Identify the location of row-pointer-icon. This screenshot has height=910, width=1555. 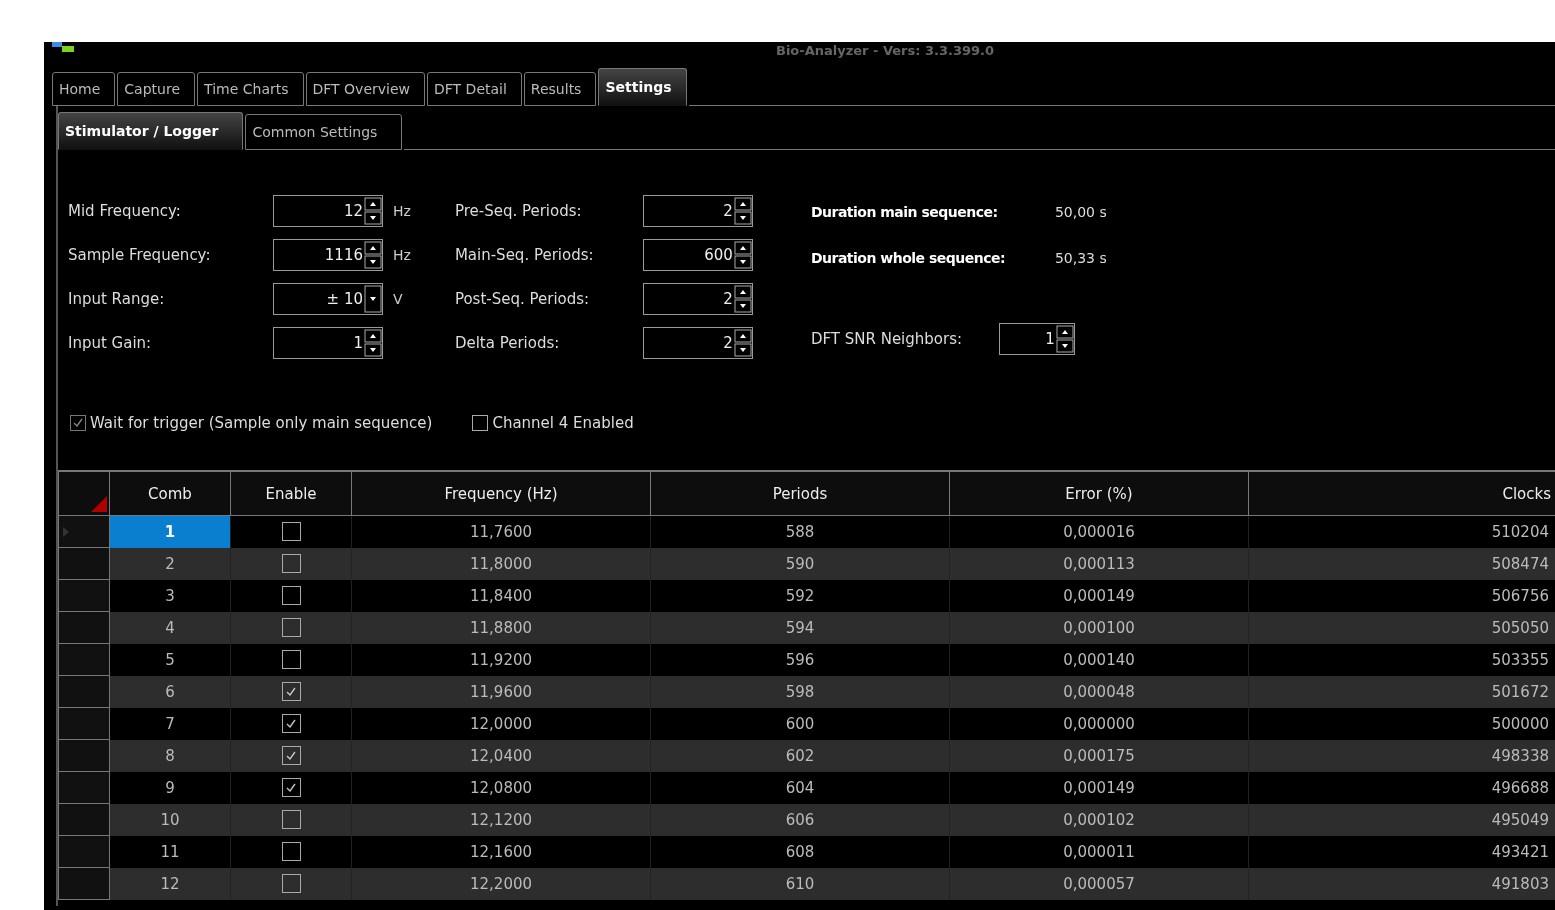
(66, 532).